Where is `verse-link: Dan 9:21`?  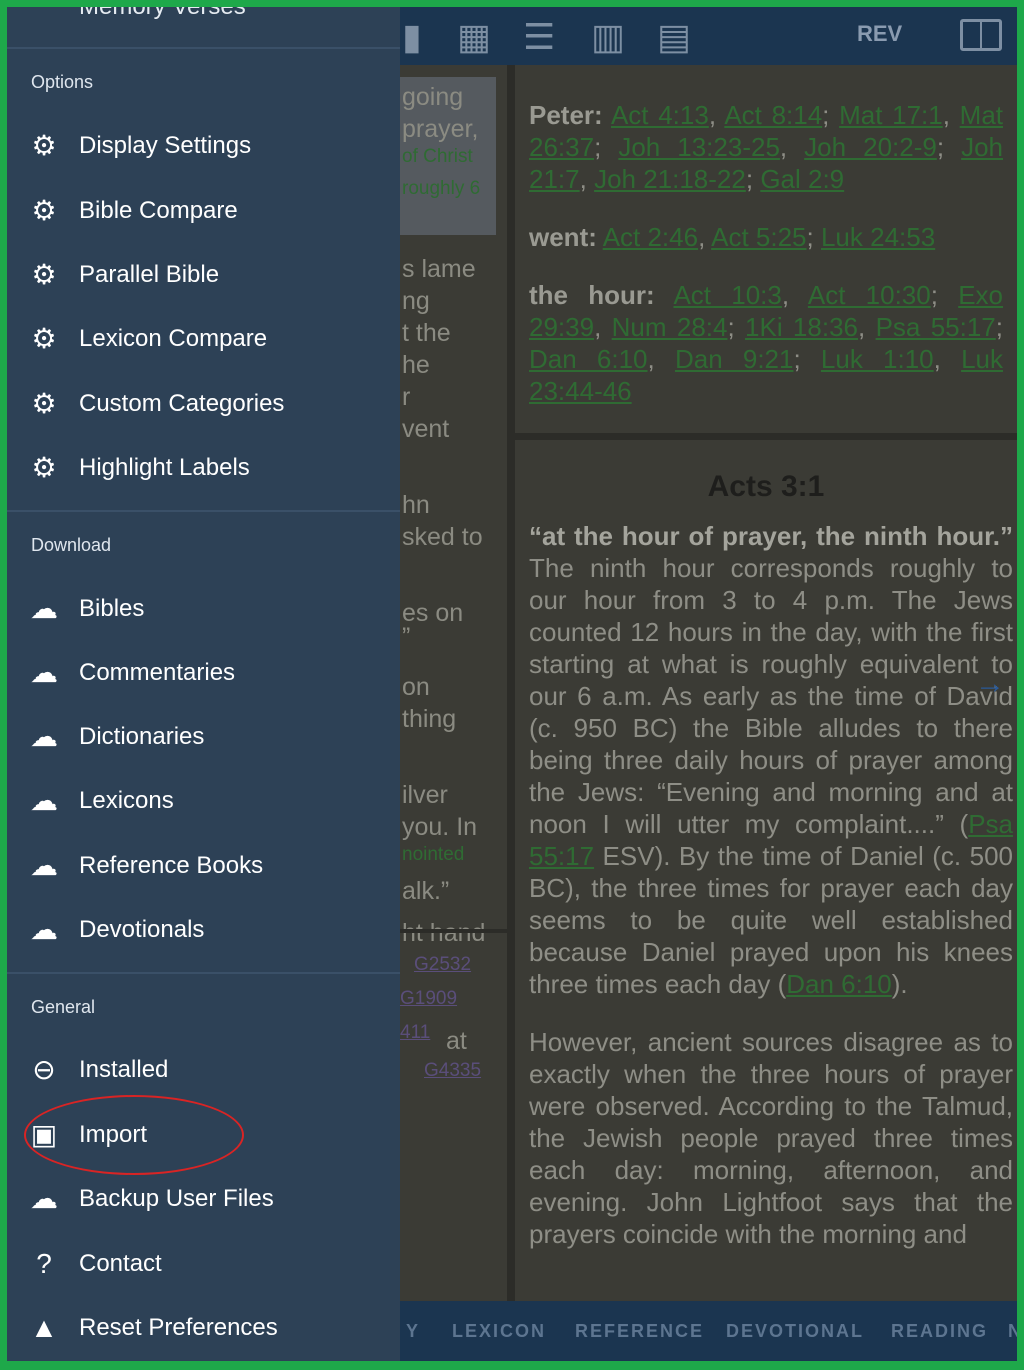
verse-link: Dan 9:21 is located at coordinates (734, 359).